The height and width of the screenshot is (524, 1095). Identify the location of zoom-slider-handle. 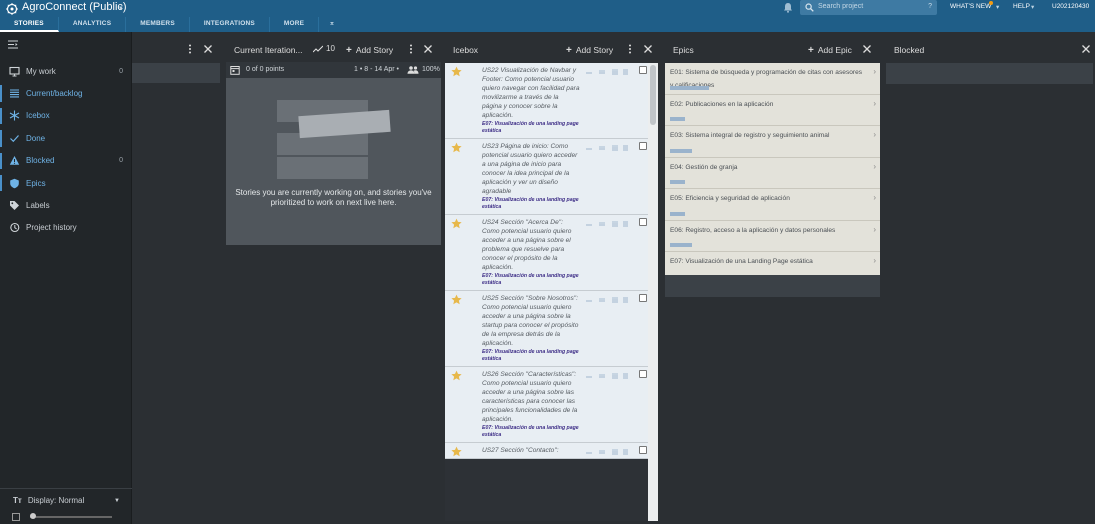
(33, 516).